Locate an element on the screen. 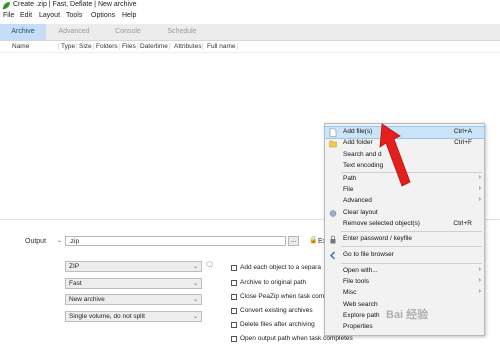 The height and width of the screenshot is (351, 500). menu-item-file-tools: File tools › is located at coordinates (404, 282).